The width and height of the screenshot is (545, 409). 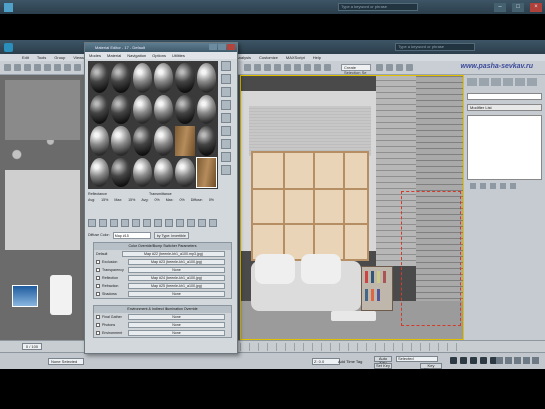 What do you see at coordinates (317, 57) in the screenshot?
I see `menu-help: Help` at bounding box center [317, 57].